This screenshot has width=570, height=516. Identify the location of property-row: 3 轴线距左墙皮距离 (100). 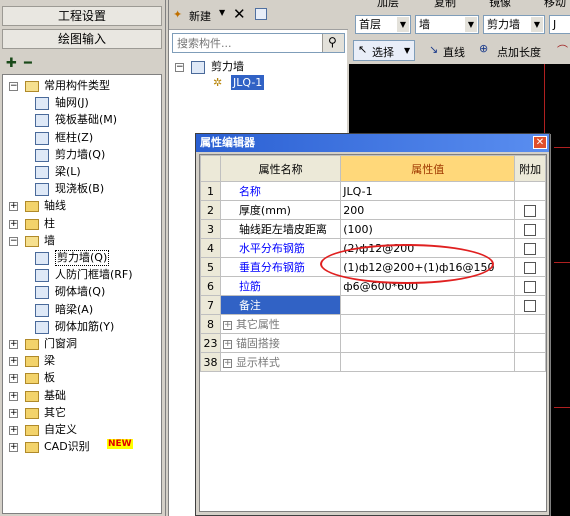
(373, 229).